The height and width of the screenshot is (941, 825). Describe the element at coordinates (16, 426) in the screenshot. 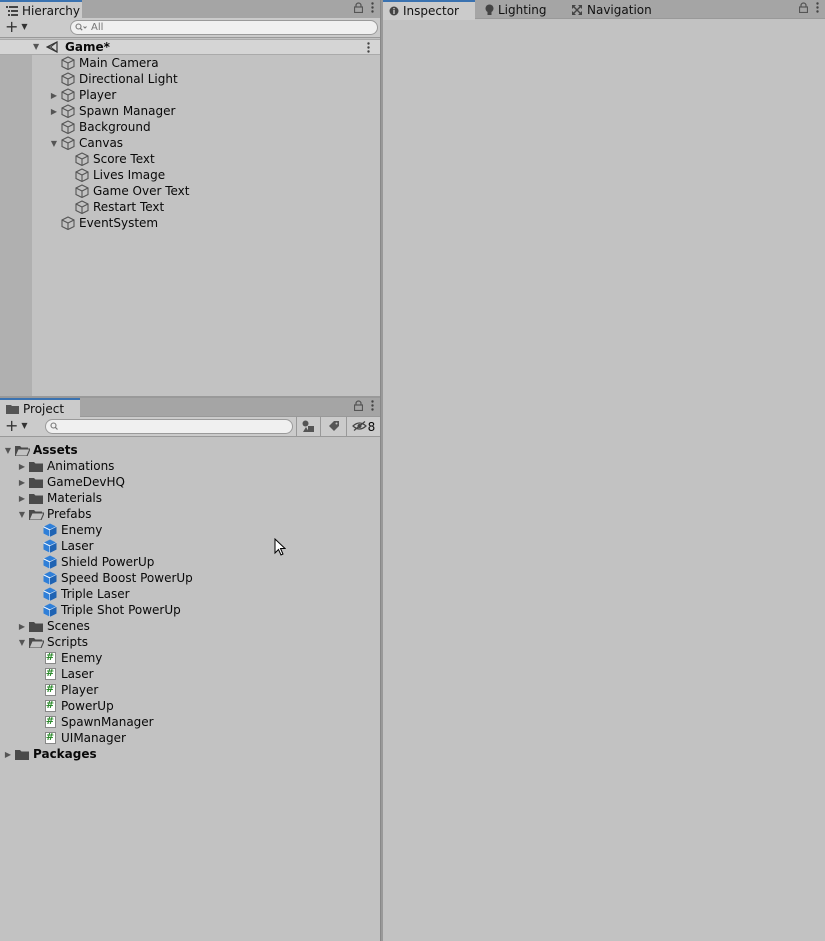

I see `create-asset-button: + ▼` at that location.